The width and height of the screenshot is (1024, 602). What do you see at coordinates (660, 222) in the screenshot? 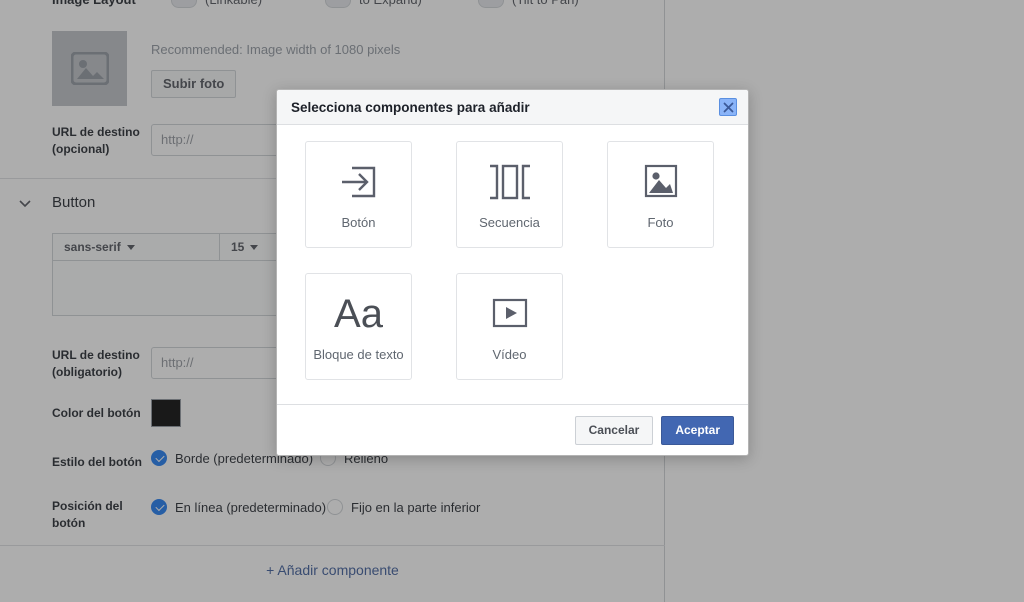
I see `component-tile-foto-label: Foto` at bounding box center [660, 222].